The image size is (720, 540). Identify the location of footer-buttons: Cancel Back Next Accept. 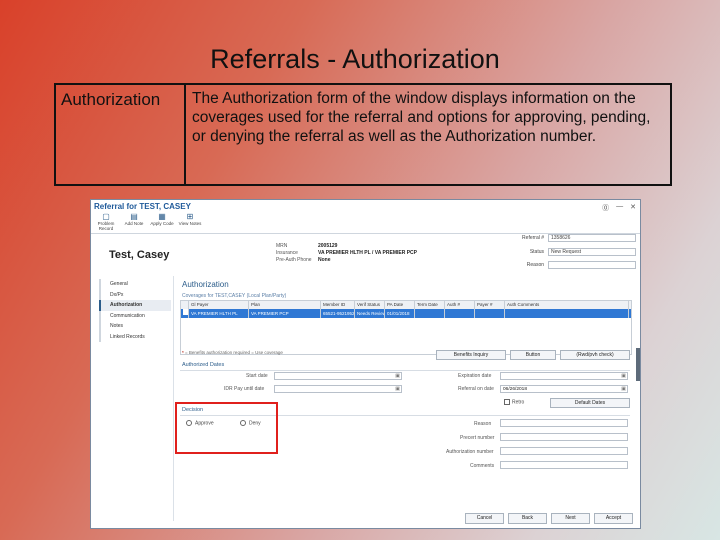
(549, 518).